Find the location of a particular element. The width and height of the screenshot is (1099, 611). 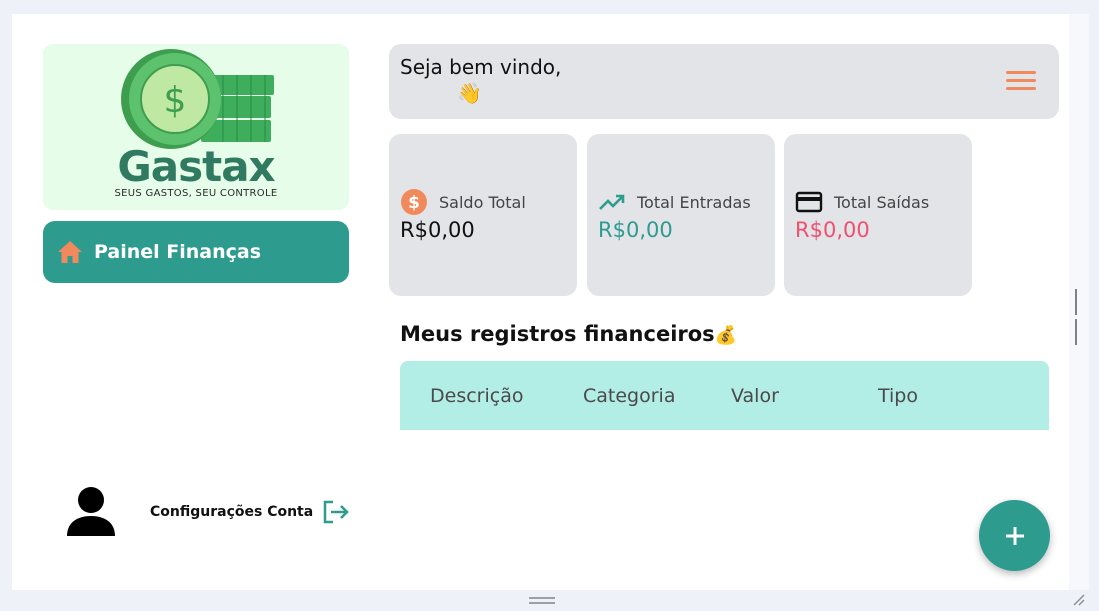

card-saldo-total: $ Saldo Total R$0,00 is located at coordinates (483, 215).